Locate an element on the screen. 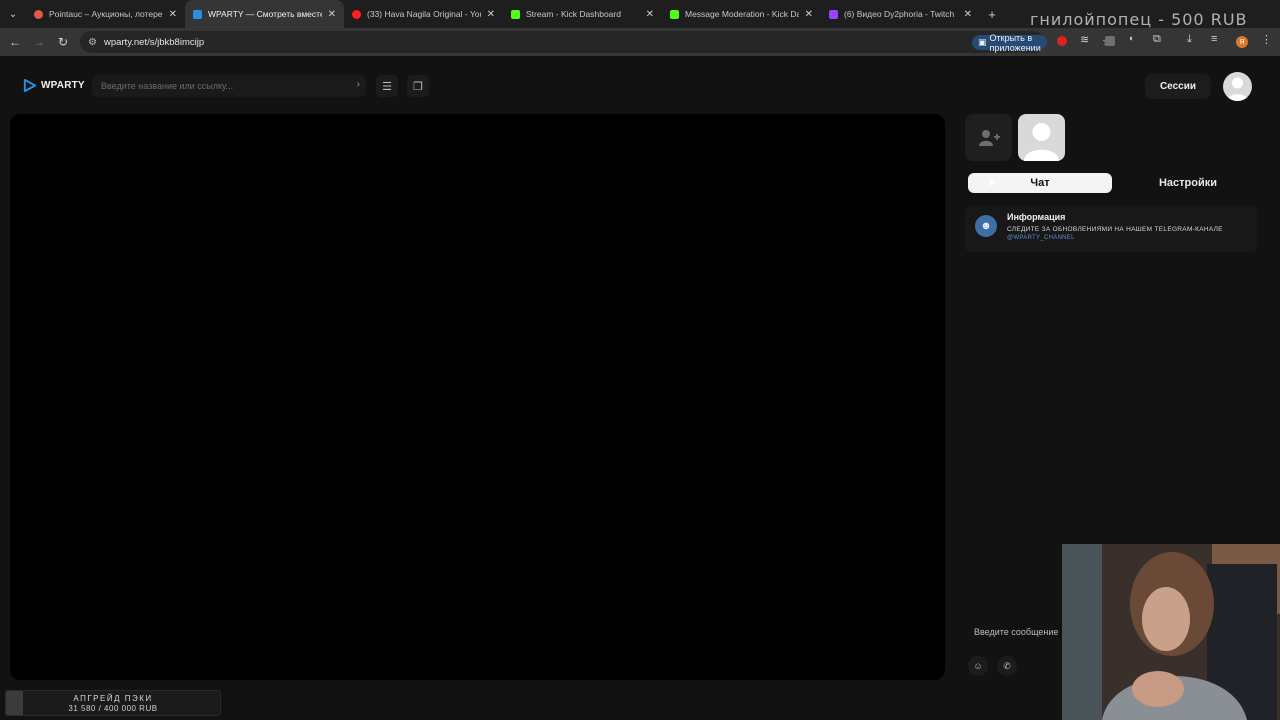 This screenshot has width=1280, height=720. tab-title: WPARTY — Смотреть вместе is located at coordinates (265, 14).